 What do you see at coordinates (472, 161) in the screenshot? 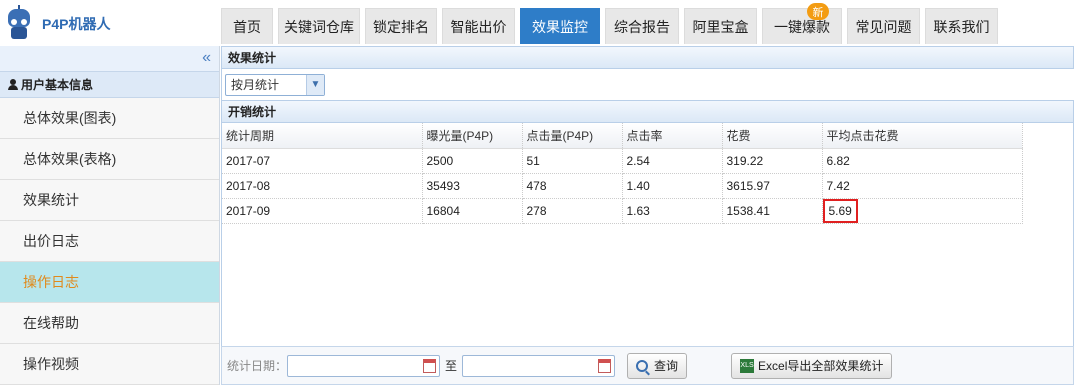
I see `table-cell: 2500` at bounding box center [472, 161].